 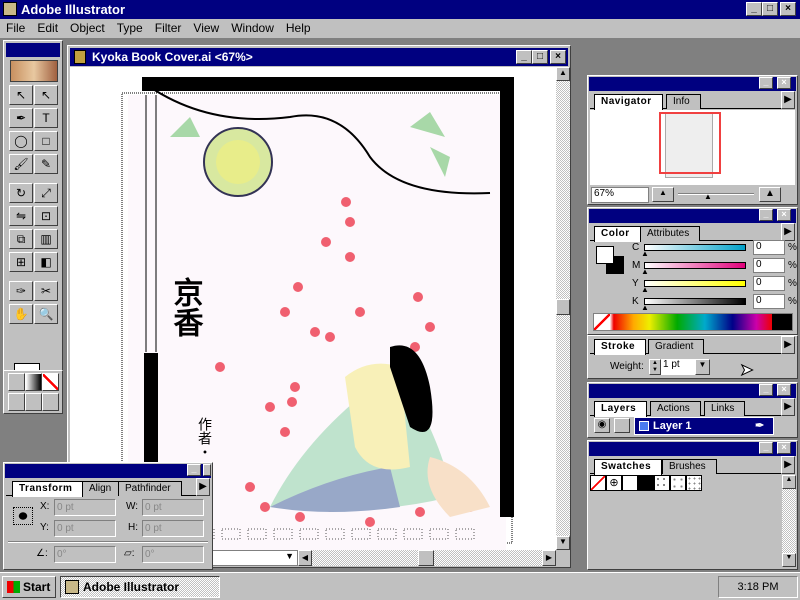 I want to click on taskbar-item-illustrator: Adobe Illustrator, so click(x=140, y=587).